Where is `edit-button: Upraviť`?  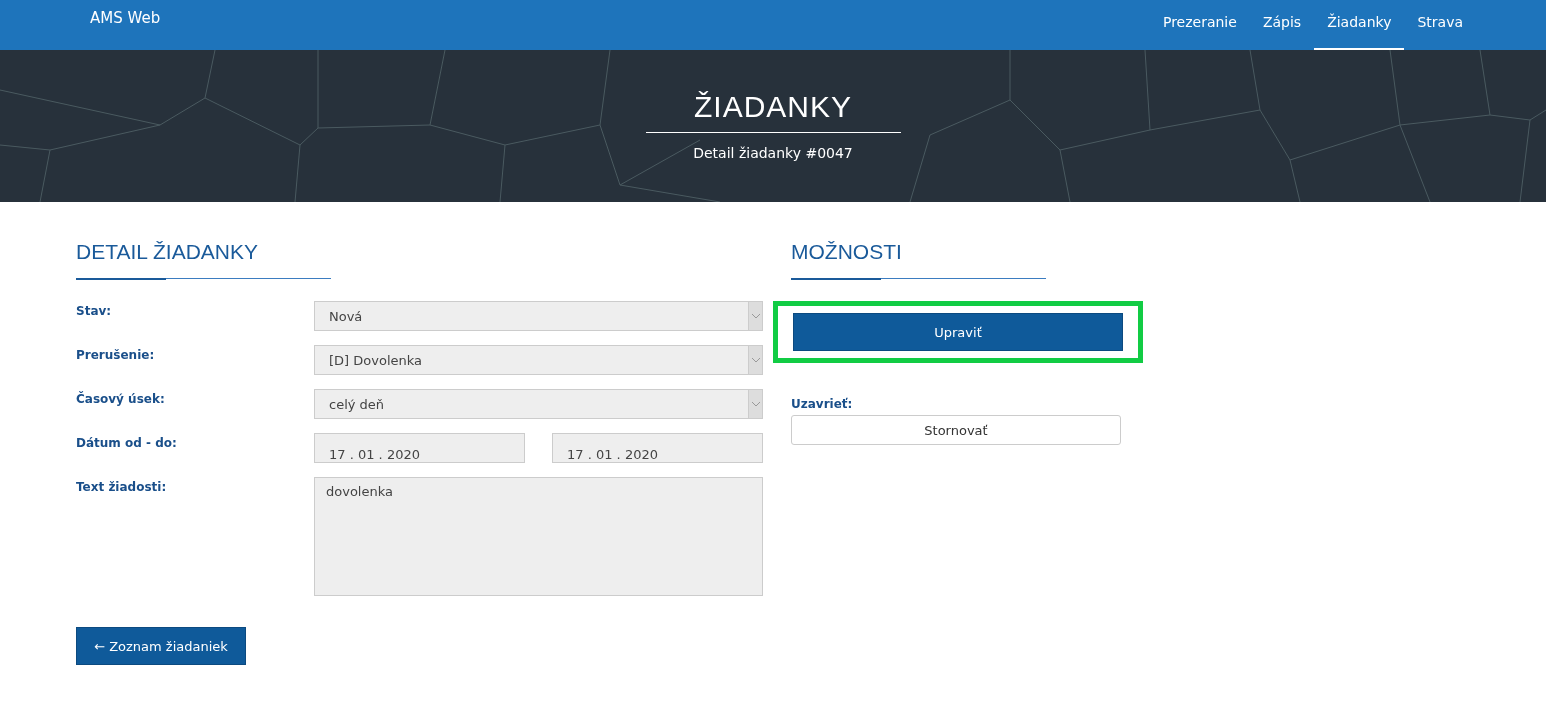 edit-button: Upraviť is located at coordinates (958, 332).